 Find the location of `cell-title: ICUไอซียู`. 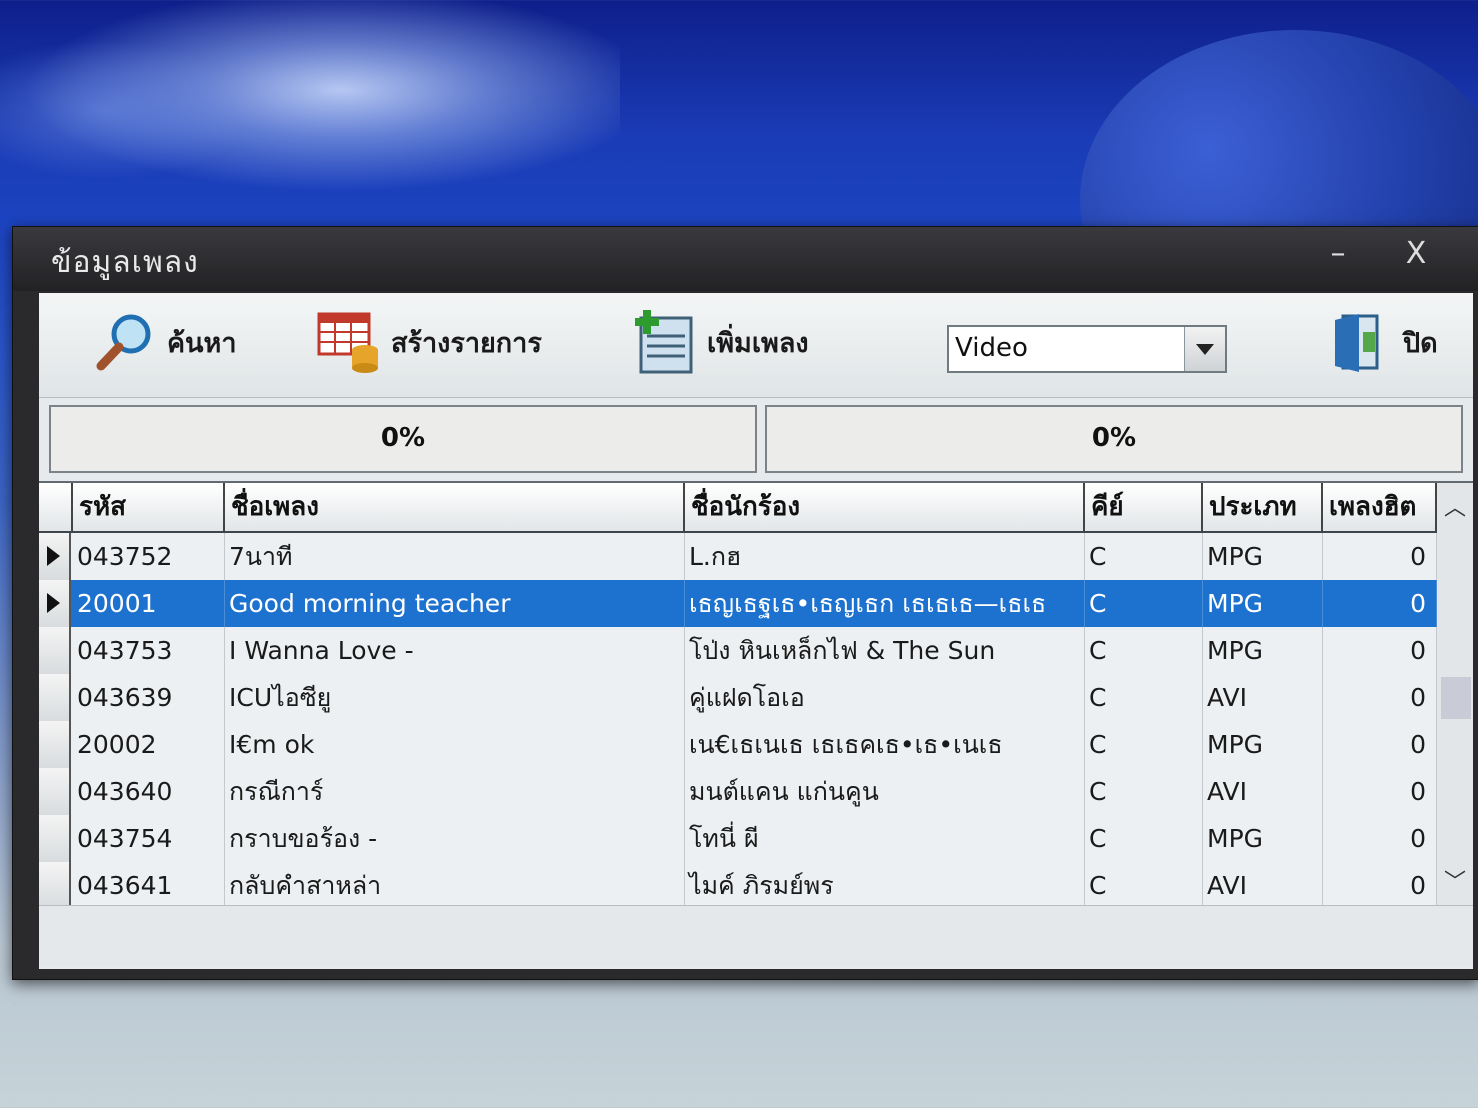

cell-title: ICUไอซียู is located at coordinates (455, 697).